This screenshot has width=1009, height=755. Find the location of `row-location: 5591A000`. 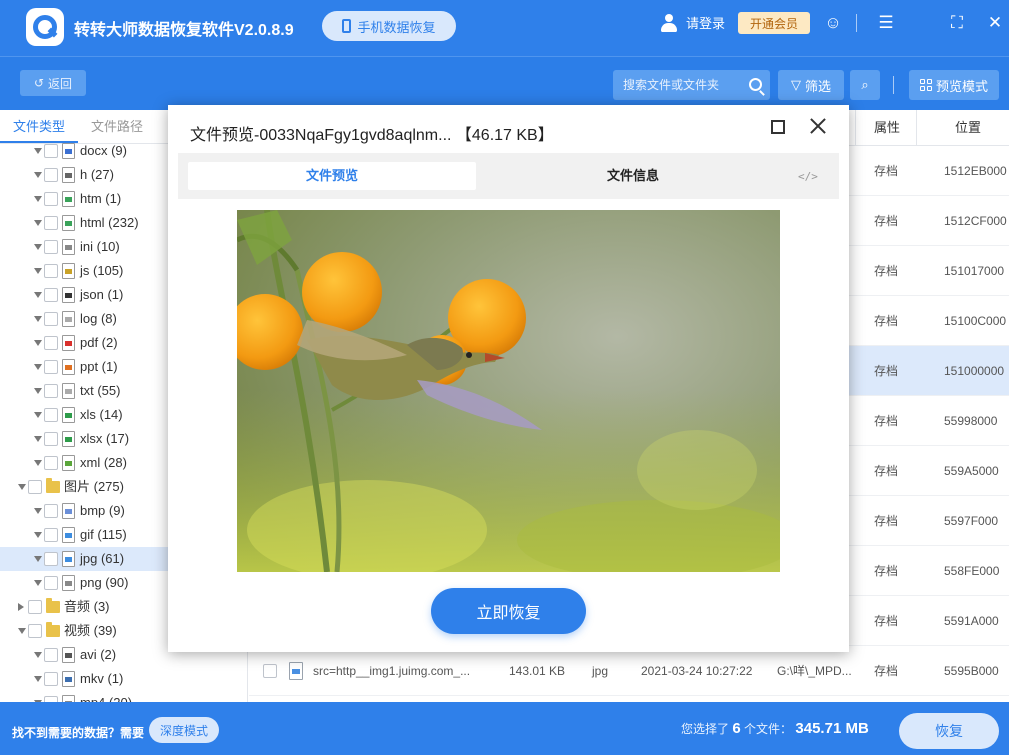

row-location: 5591A000 is located at coordinates (971, 621).